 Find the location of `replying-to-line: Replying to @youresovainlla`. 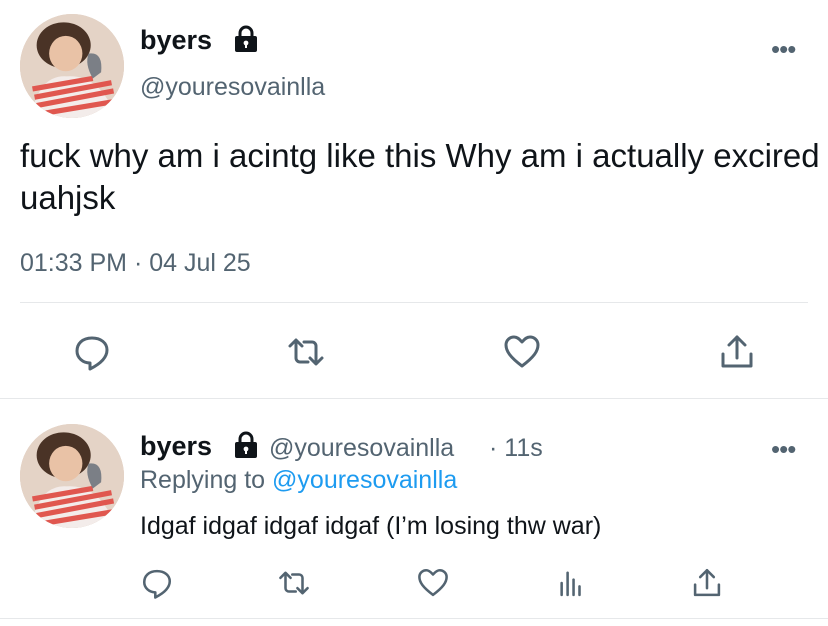

replying-to-line: Replying to @youresovainlla is located at coordinates (298, 480).